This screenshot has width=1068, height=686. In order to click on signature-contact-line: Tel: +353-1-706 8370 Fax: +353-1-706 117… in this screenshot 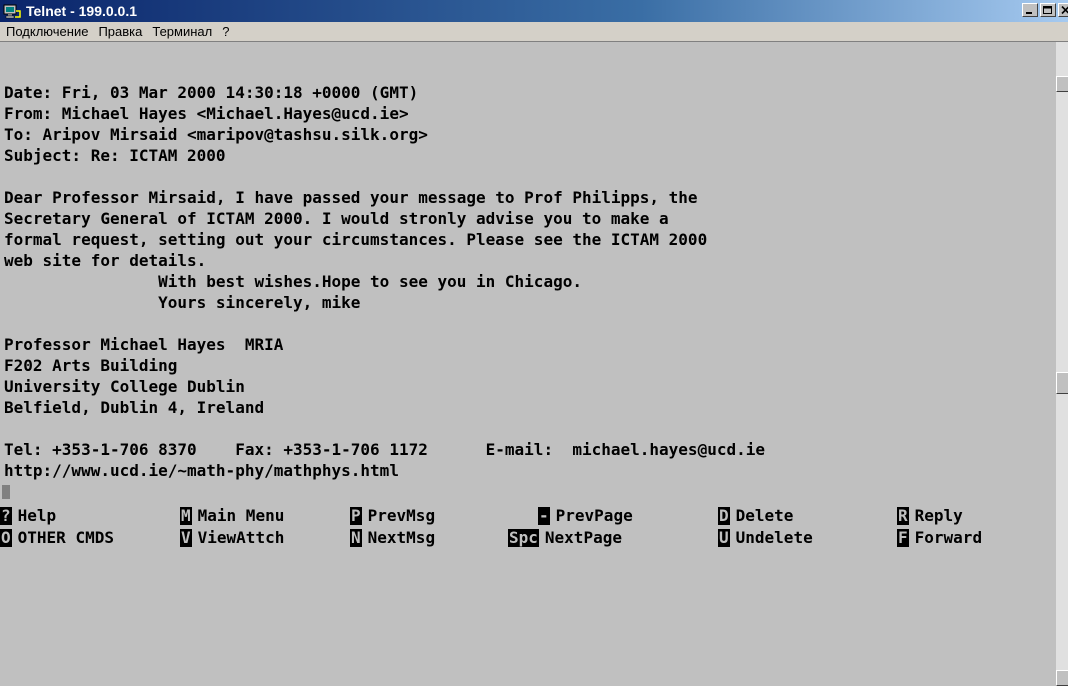, I will do `click(384, 449)`.